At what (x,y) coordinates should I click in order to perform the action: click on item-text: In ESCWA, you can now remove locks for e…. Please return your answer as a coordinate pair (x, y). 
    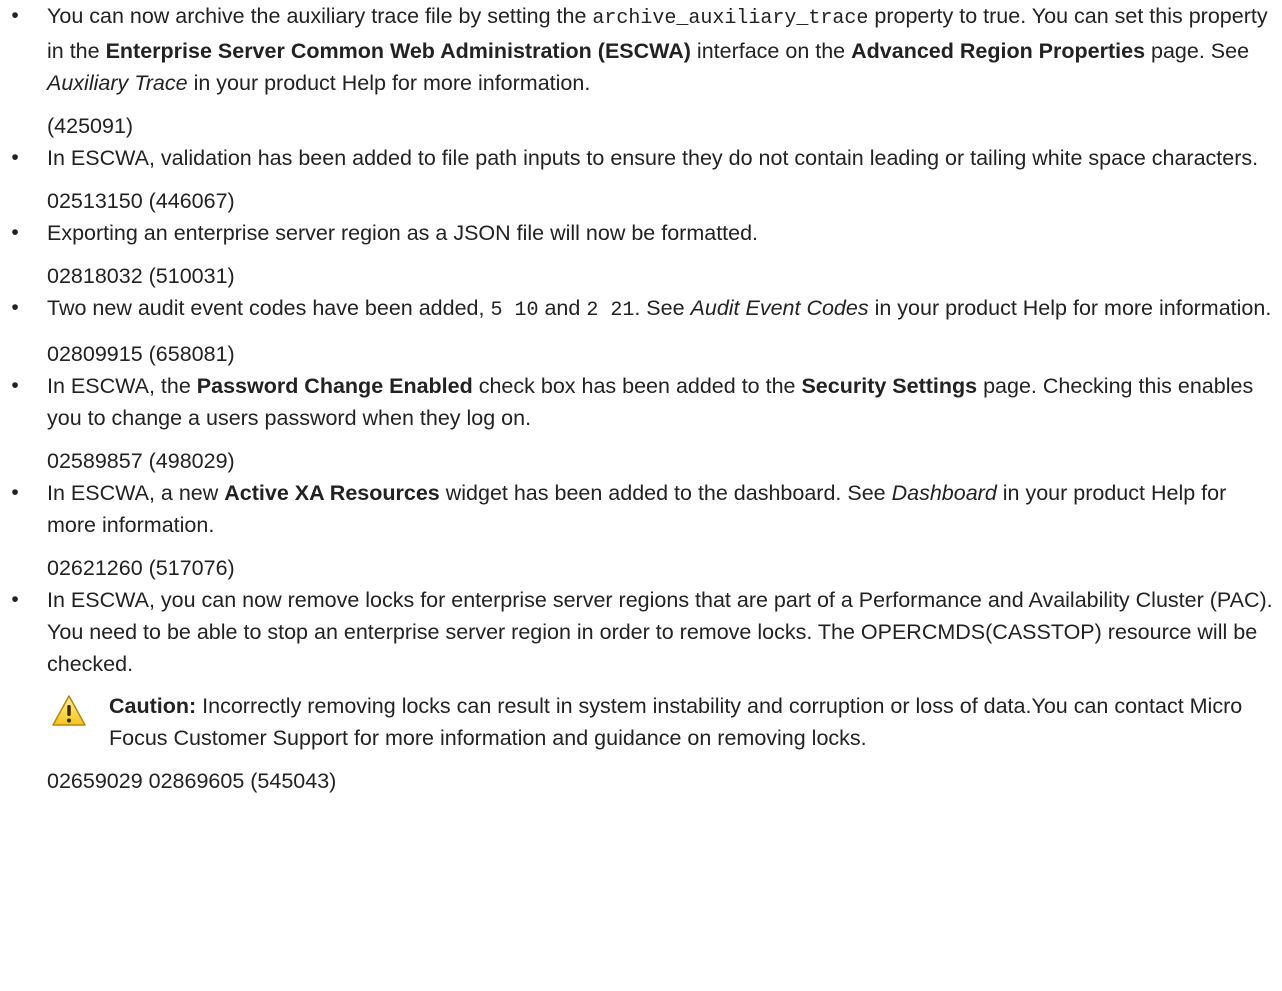
    Looking at the image, I should click on (660, 632).